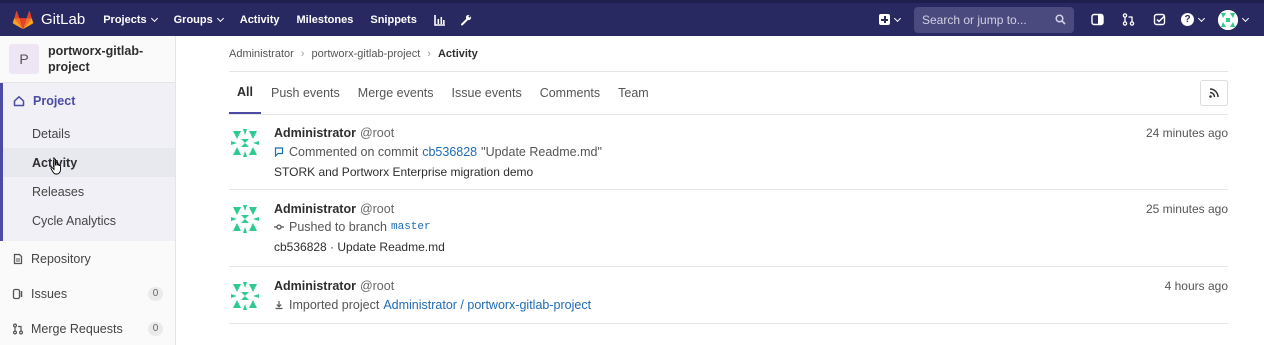  What do you see at coordinates (1060, 19) in the screenshot?
I see `search-icon` at bounding box center [1060, 19].